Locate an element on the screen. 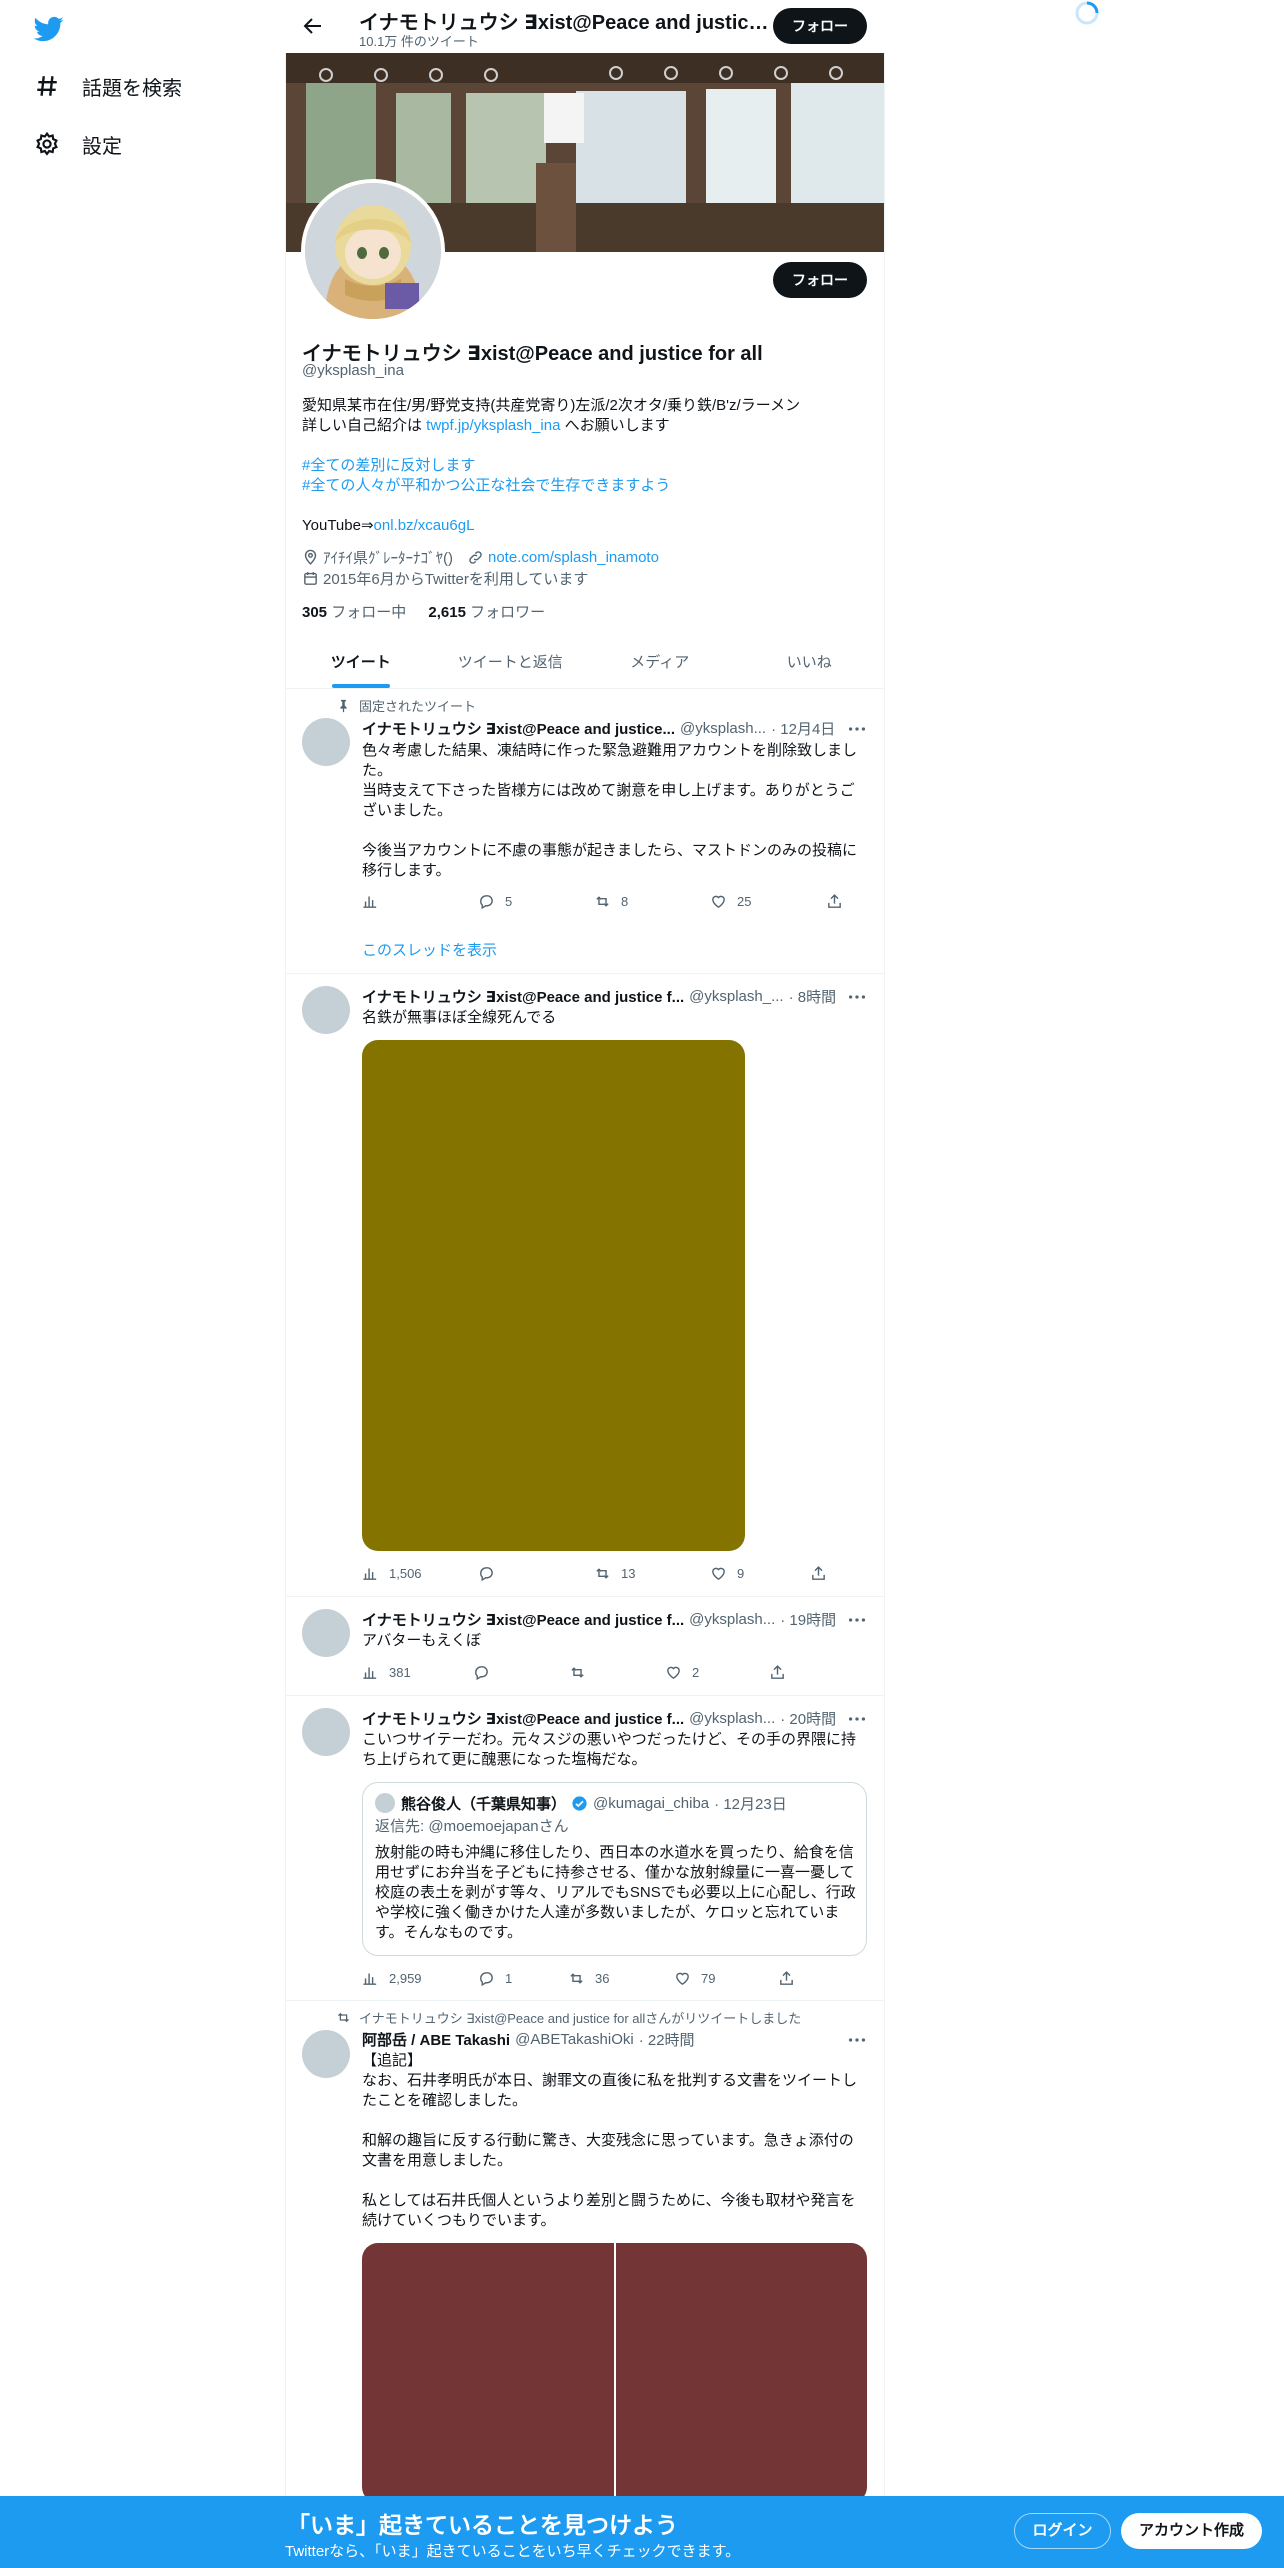  tweet-actions: 381 2 is located at coordinates (623, 1672).